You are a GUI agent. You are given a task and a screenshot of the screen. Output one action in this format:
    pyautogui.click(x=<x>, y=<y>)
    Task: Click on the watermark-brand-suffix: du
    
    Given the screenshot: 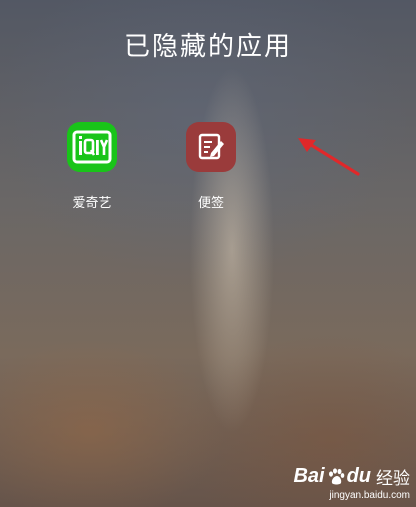 What is the action you would take?
    pyautogui.click(x=358, y=476)
    